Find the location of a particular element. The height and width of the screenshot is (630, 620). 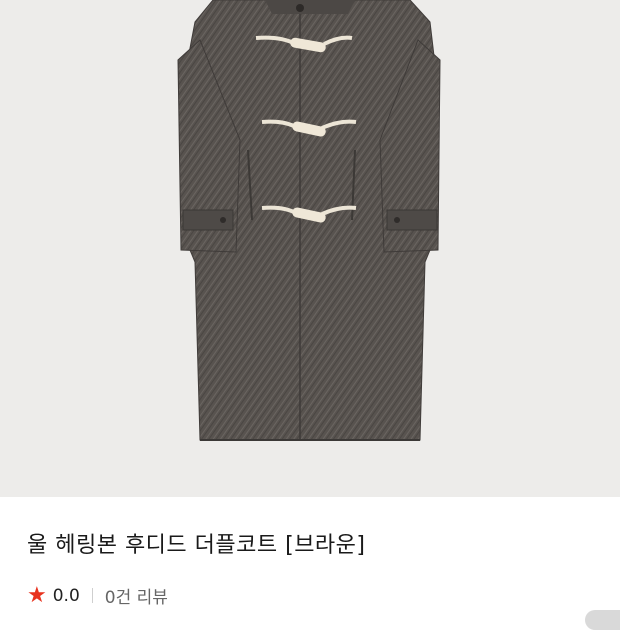

star-icon: ★ is located at coordinates (37, 595).